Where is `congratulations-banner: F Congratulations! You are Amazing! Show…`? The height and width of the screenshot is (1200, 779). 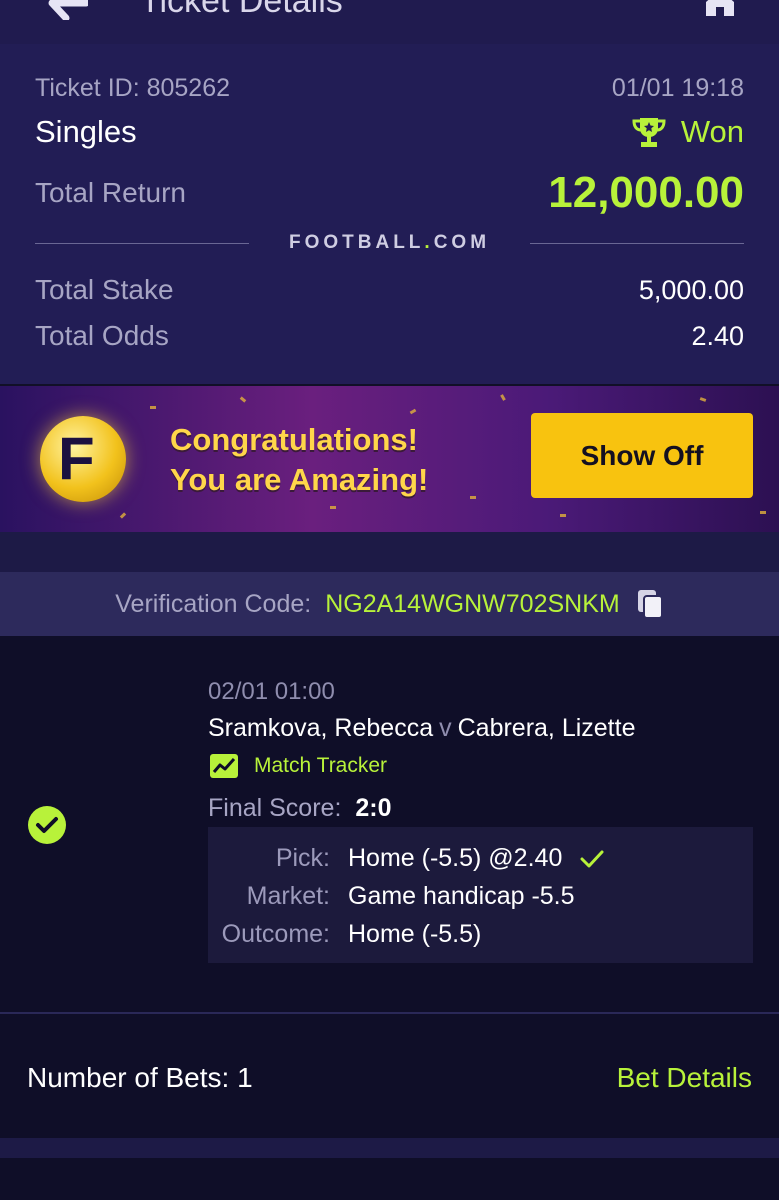
congratulations-banner: F Congratulations! You are Amazing! Show… is located at coordinates (389, 459).